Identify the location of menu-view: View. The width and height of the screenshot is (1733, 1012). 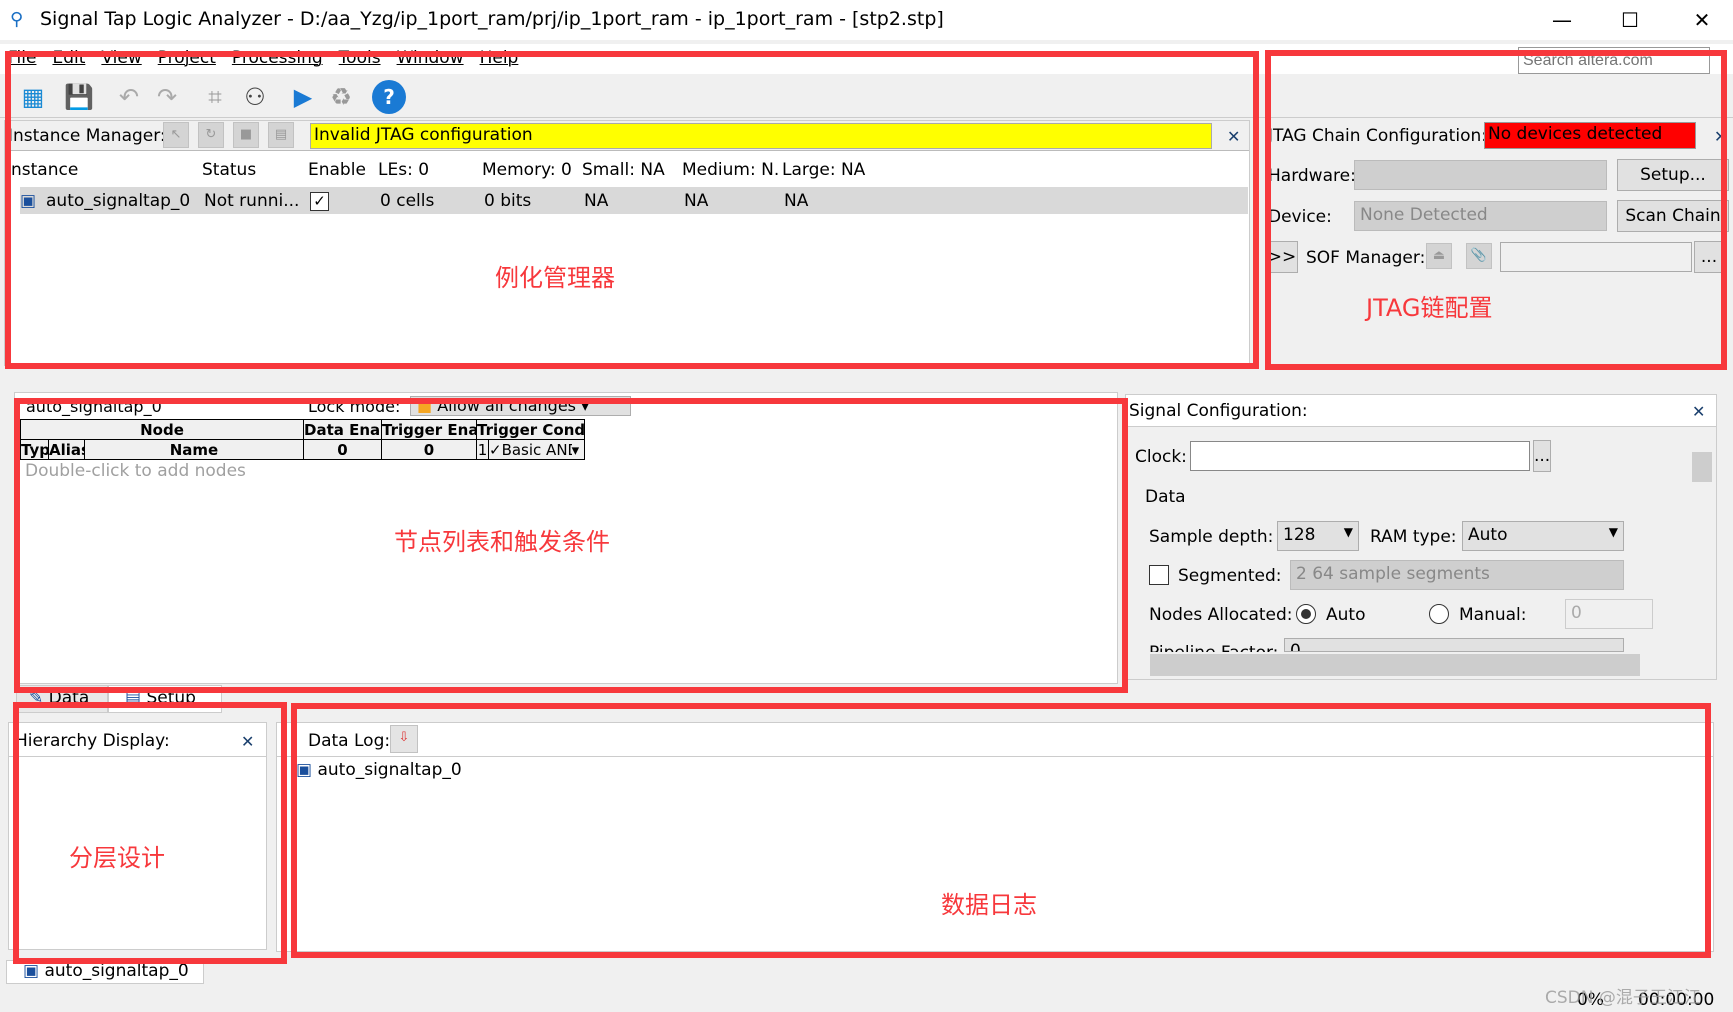
(121, 58).